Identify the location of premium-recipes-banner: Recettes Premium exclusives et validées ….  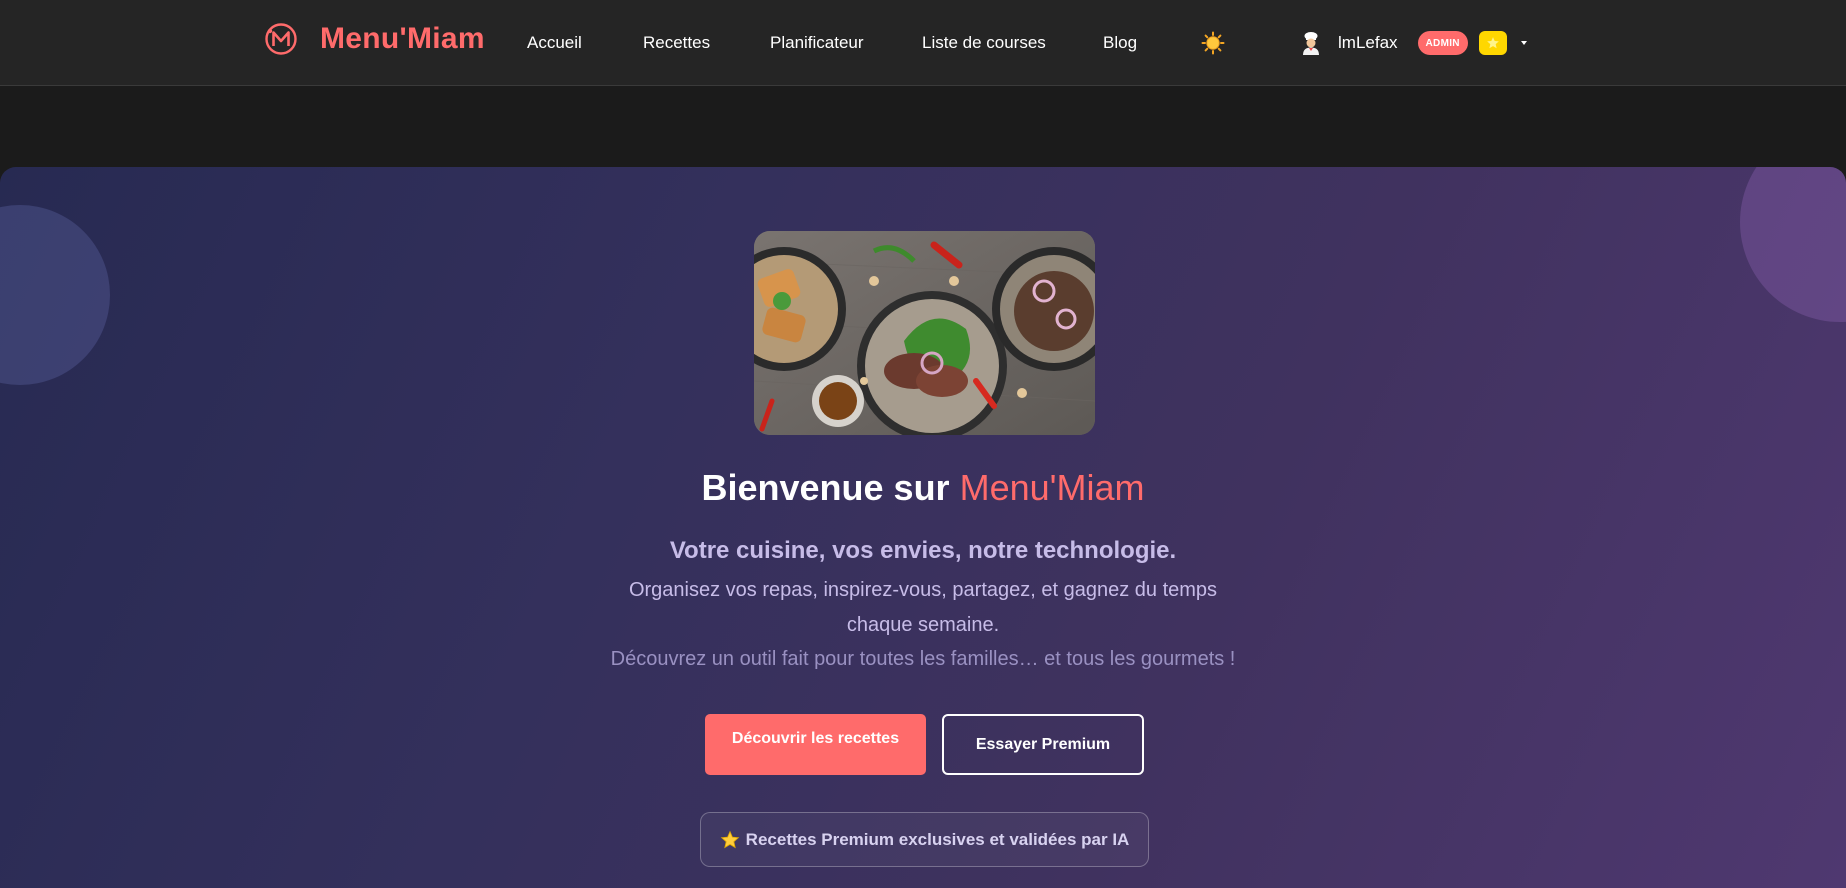
(924, 839).